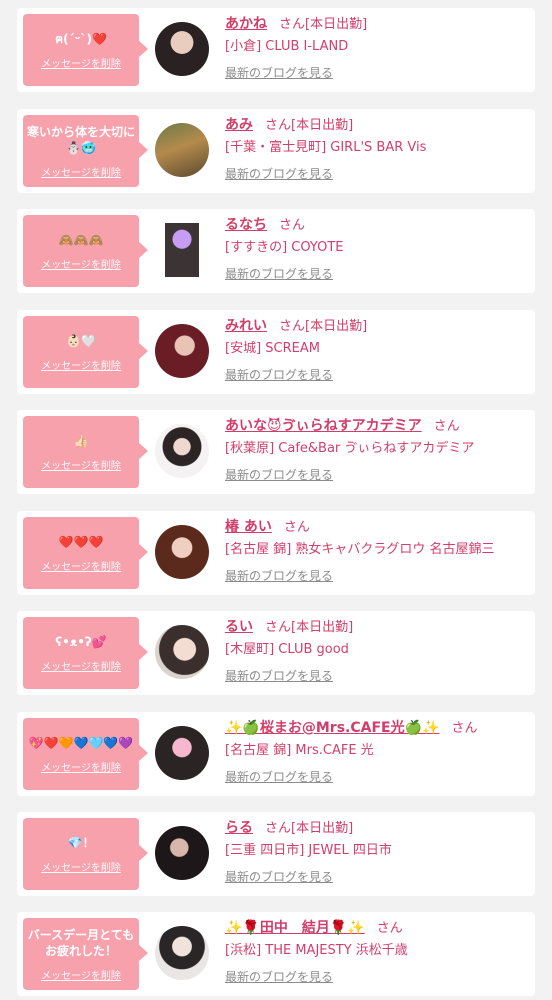 This screenshot has width=552, height=1000. I want to click on message-bubble: 💎！ メッセージを削除, so click(85, 854).